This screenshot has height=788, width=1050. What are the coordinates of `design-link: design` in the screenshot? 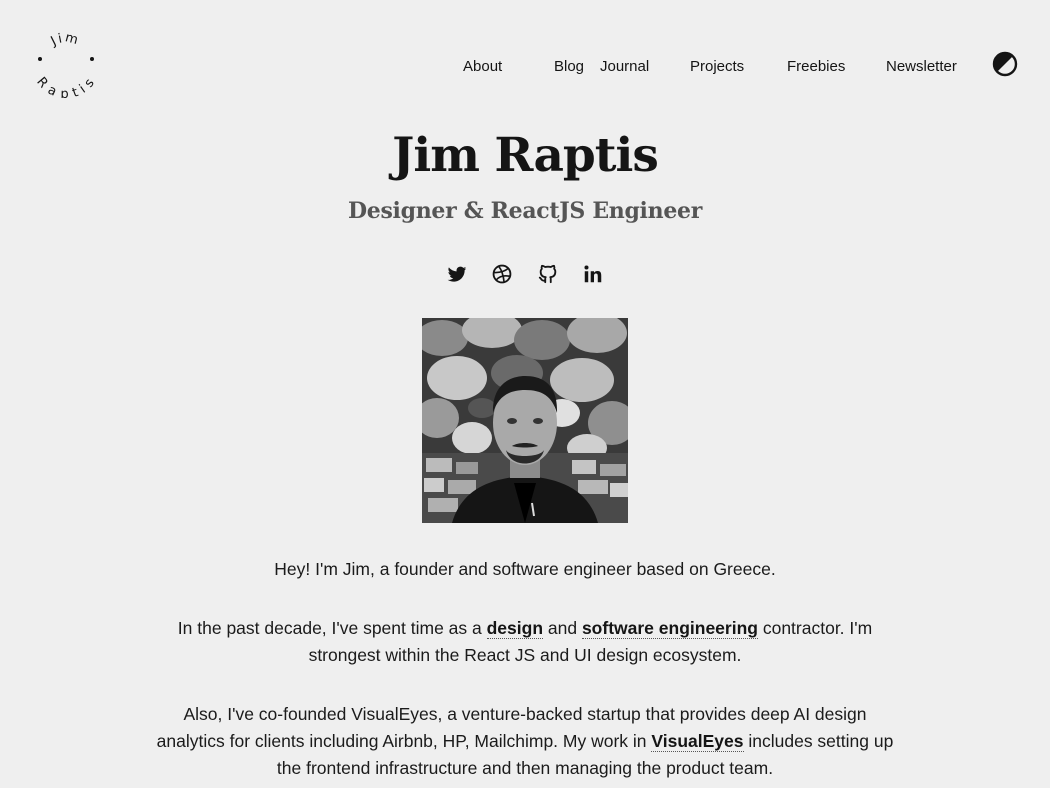 It's located at (515, 628).